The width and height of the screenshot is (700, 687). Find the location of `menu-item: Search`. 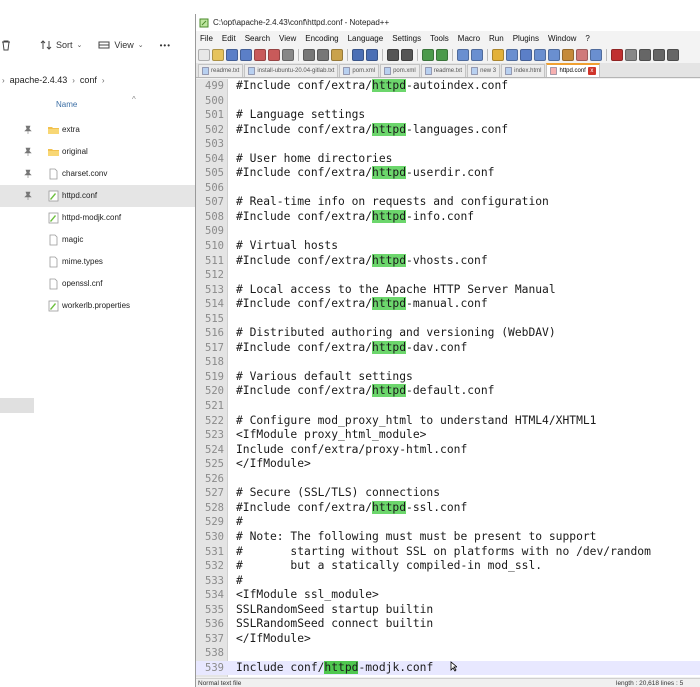

menu-item: Search is located at coordinates (257, 38).